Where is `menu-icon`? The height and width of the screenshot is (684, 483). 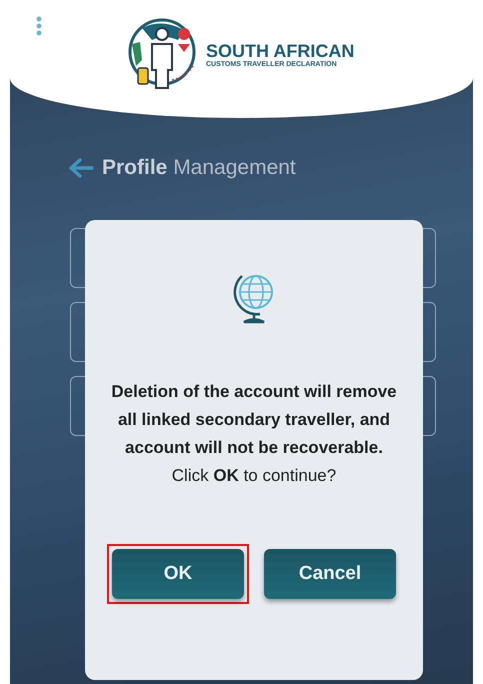
menu-icon is located at coordinates (39, 26).